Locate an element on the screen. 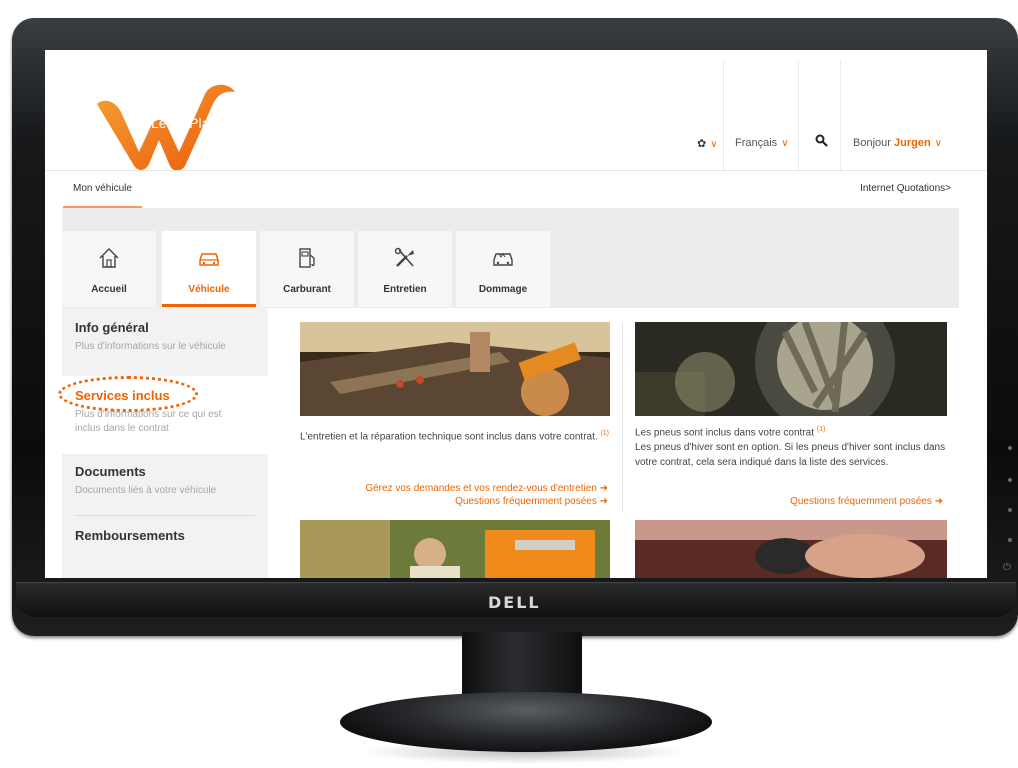  fuel-pump-icon is located at coordinates (307, 259).